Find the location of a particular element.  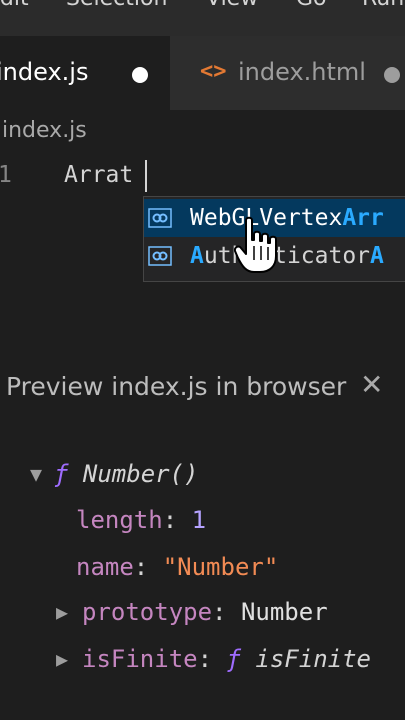

tab-index-js: index.js is located at coordinates (85, 73).